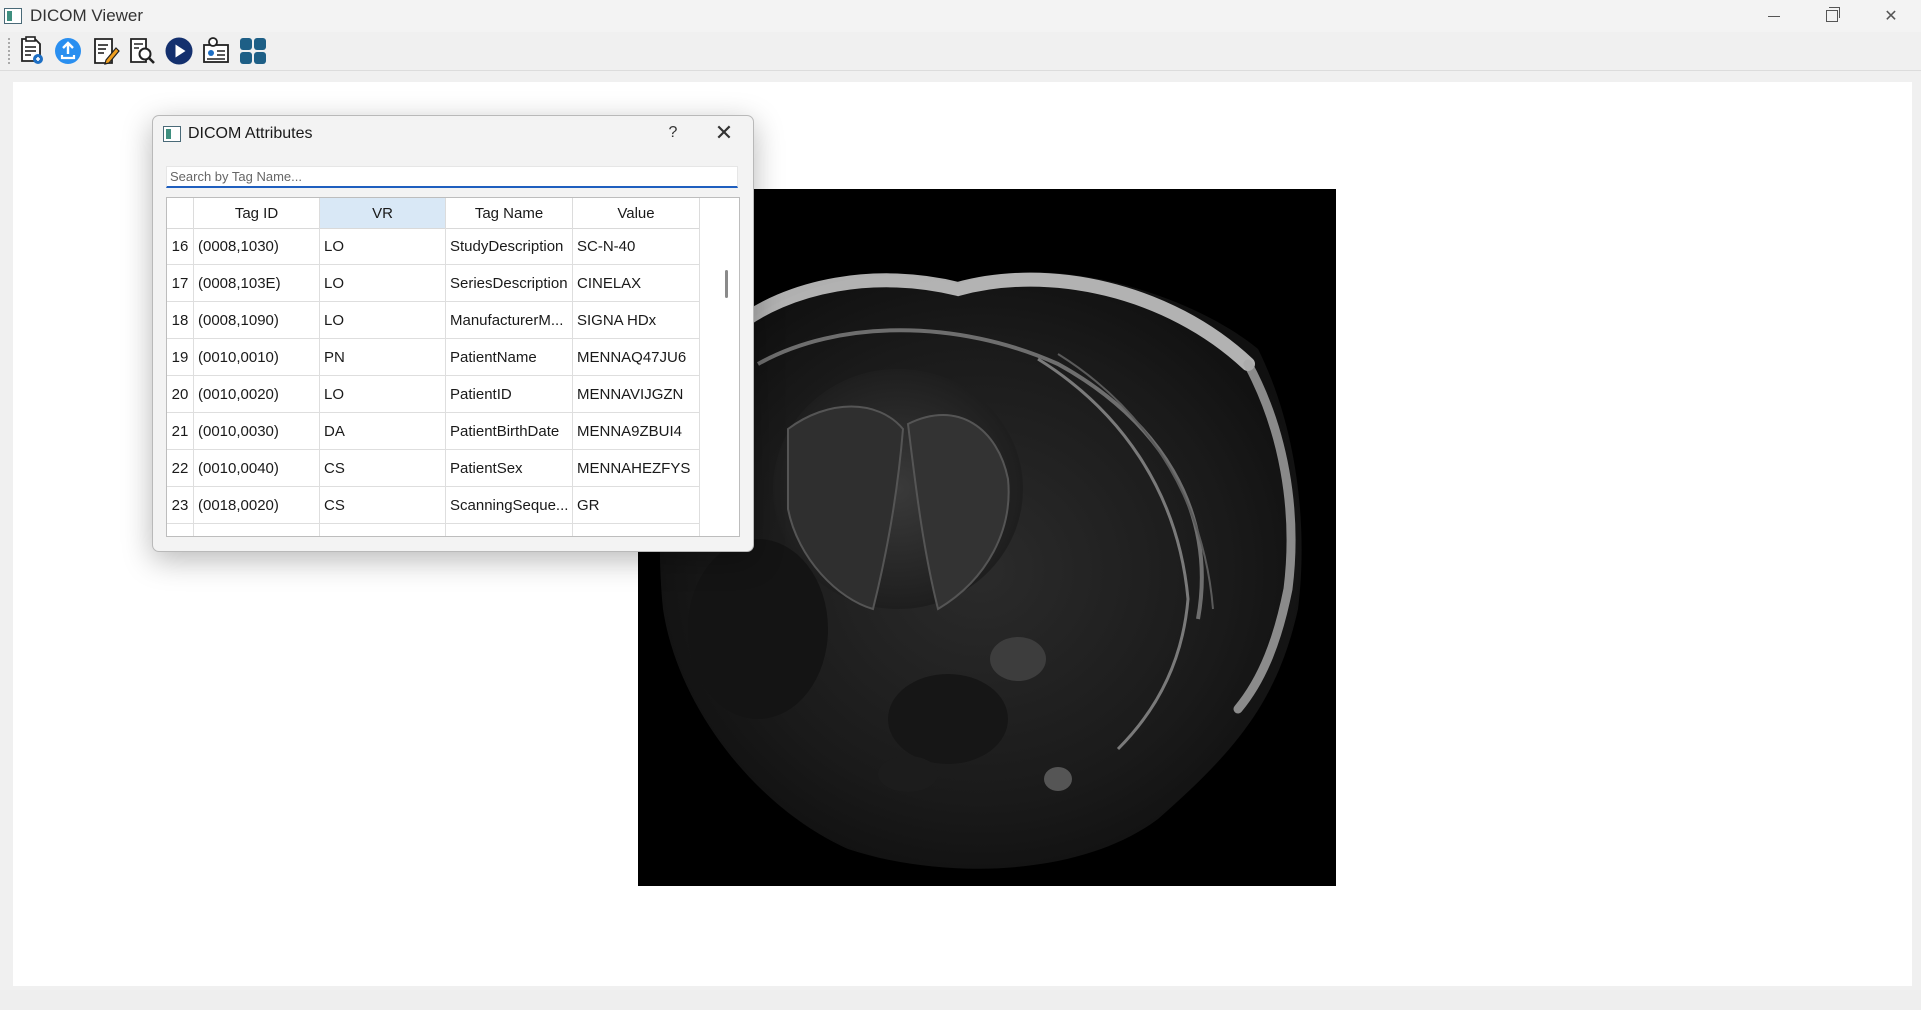 Image resolution: width=1921 pixels, height=1010 pixels. Describe the element at coordinates (180, 283) in the screenshot. I see `row-index: 17` at that location.